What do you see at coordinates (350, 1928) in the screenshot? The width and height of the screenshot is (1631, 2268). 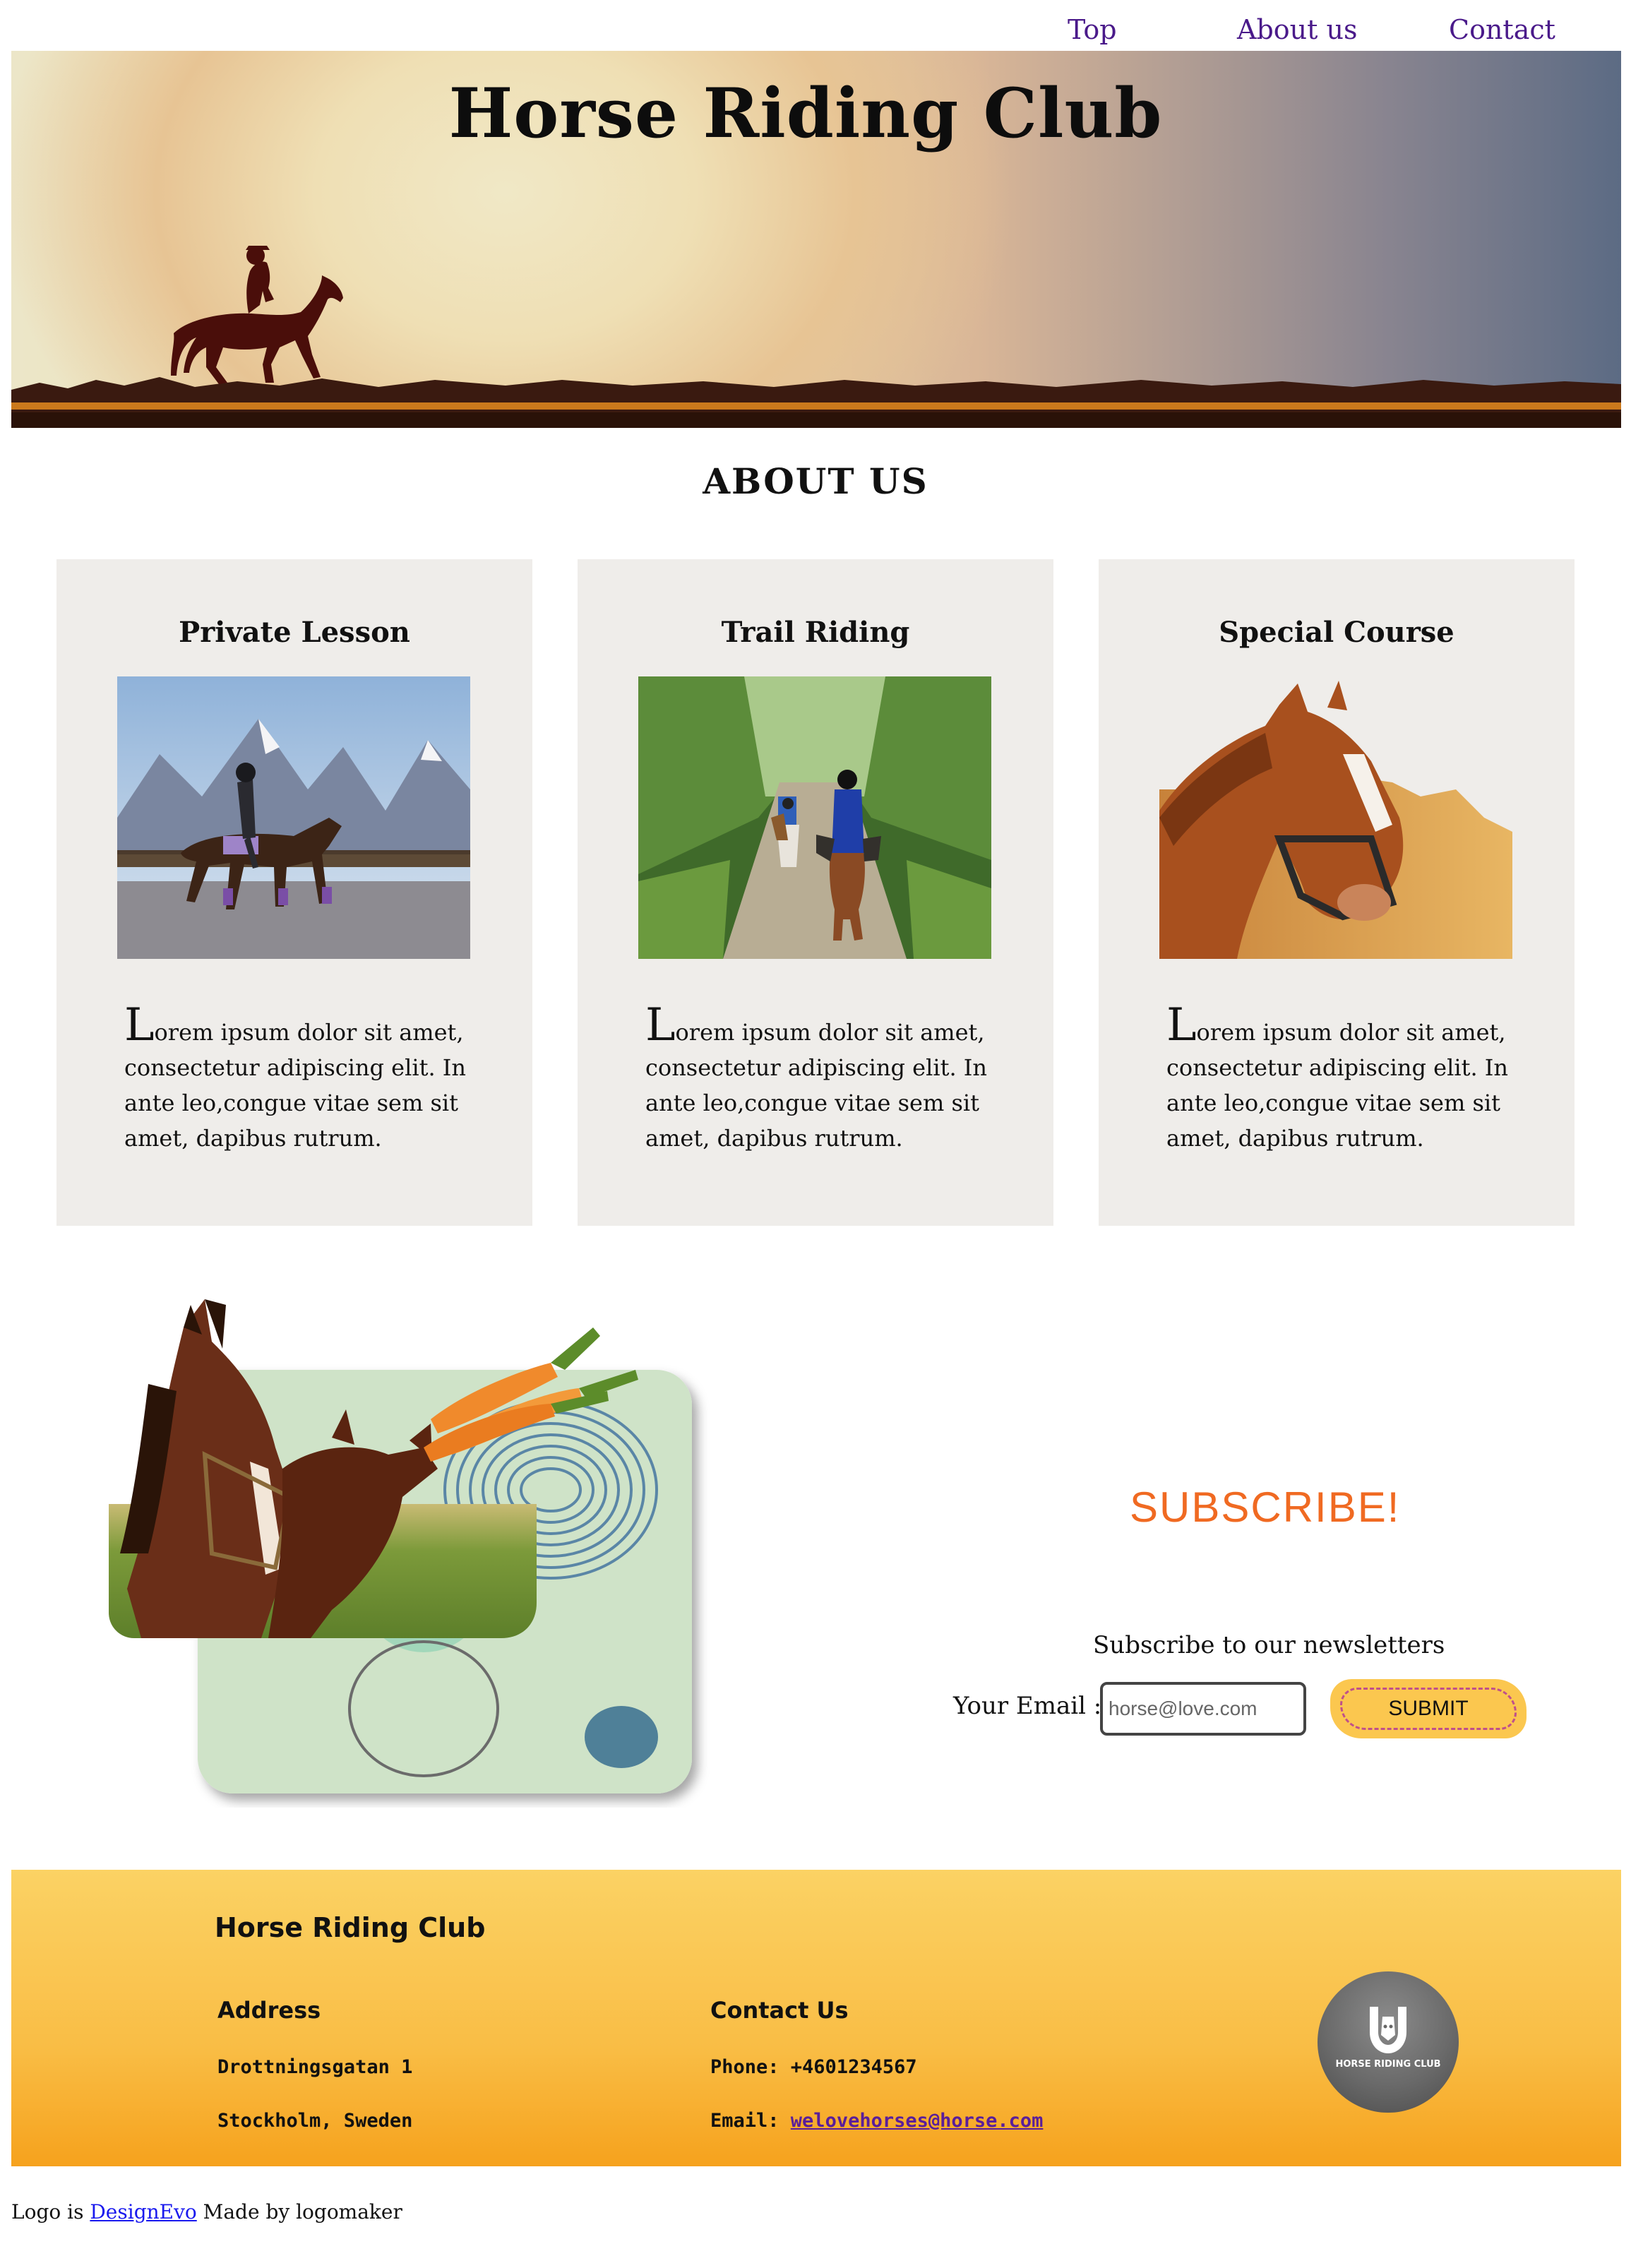 I see `footer-brand: Horse Riding Club` at bounding box center [350, 1928].